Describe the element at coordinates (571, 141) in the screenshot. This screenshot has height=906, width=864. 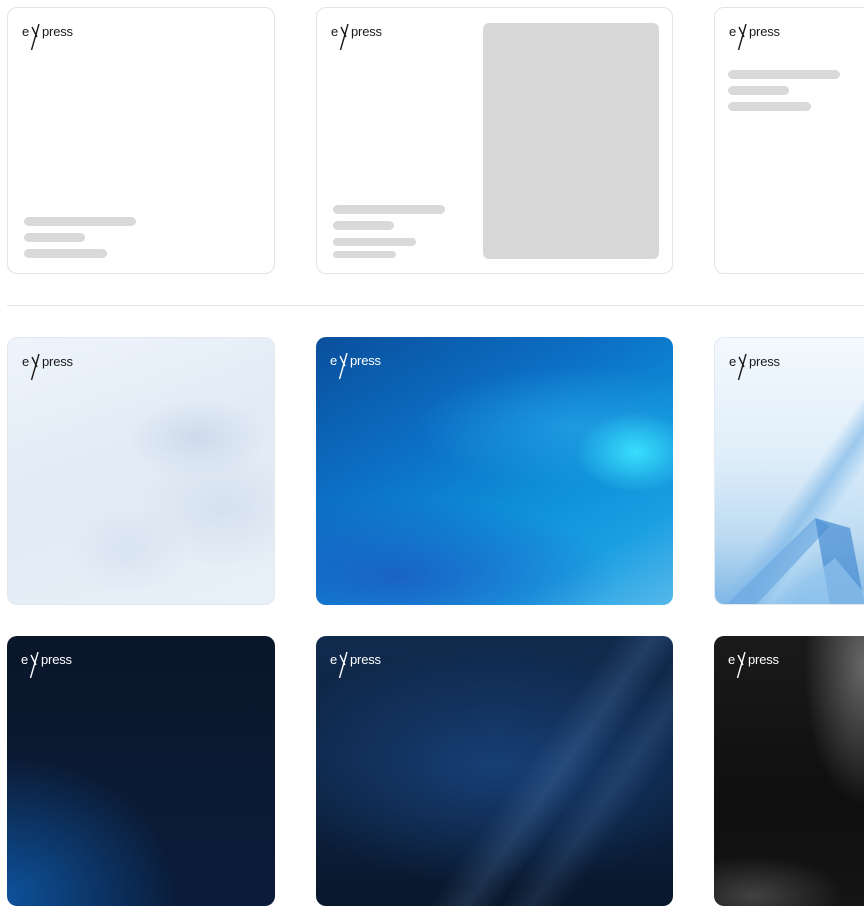
I see `image-placeholder` at that location.